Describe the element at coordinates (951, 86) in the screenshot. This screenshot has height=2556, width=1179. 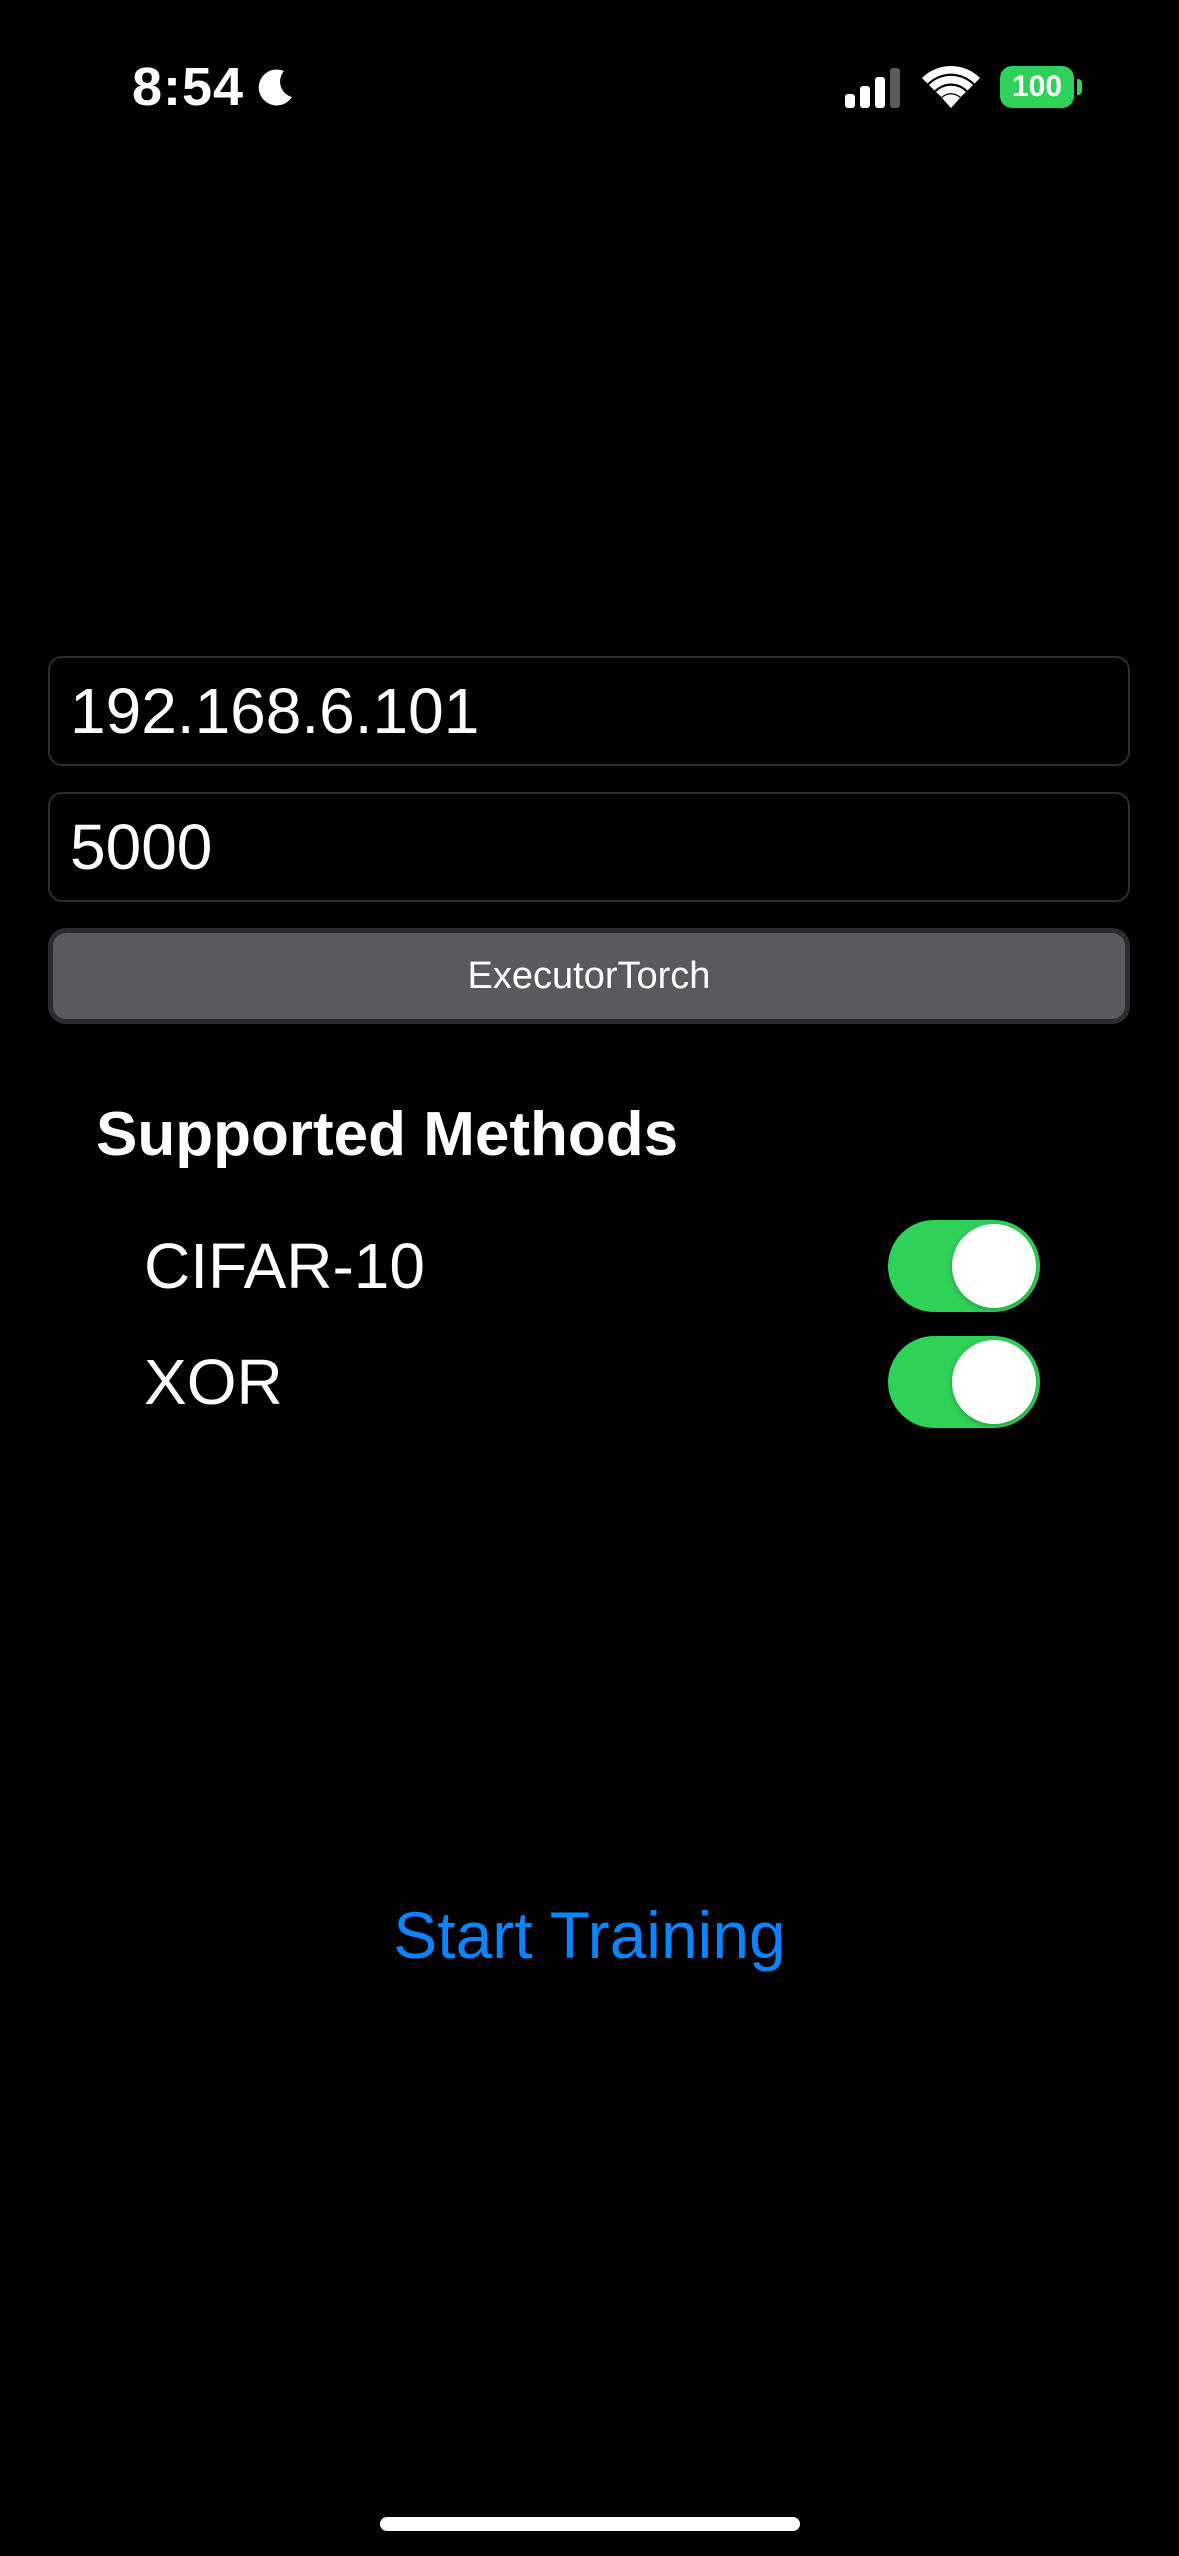
I see `wifi-icon` at that location.